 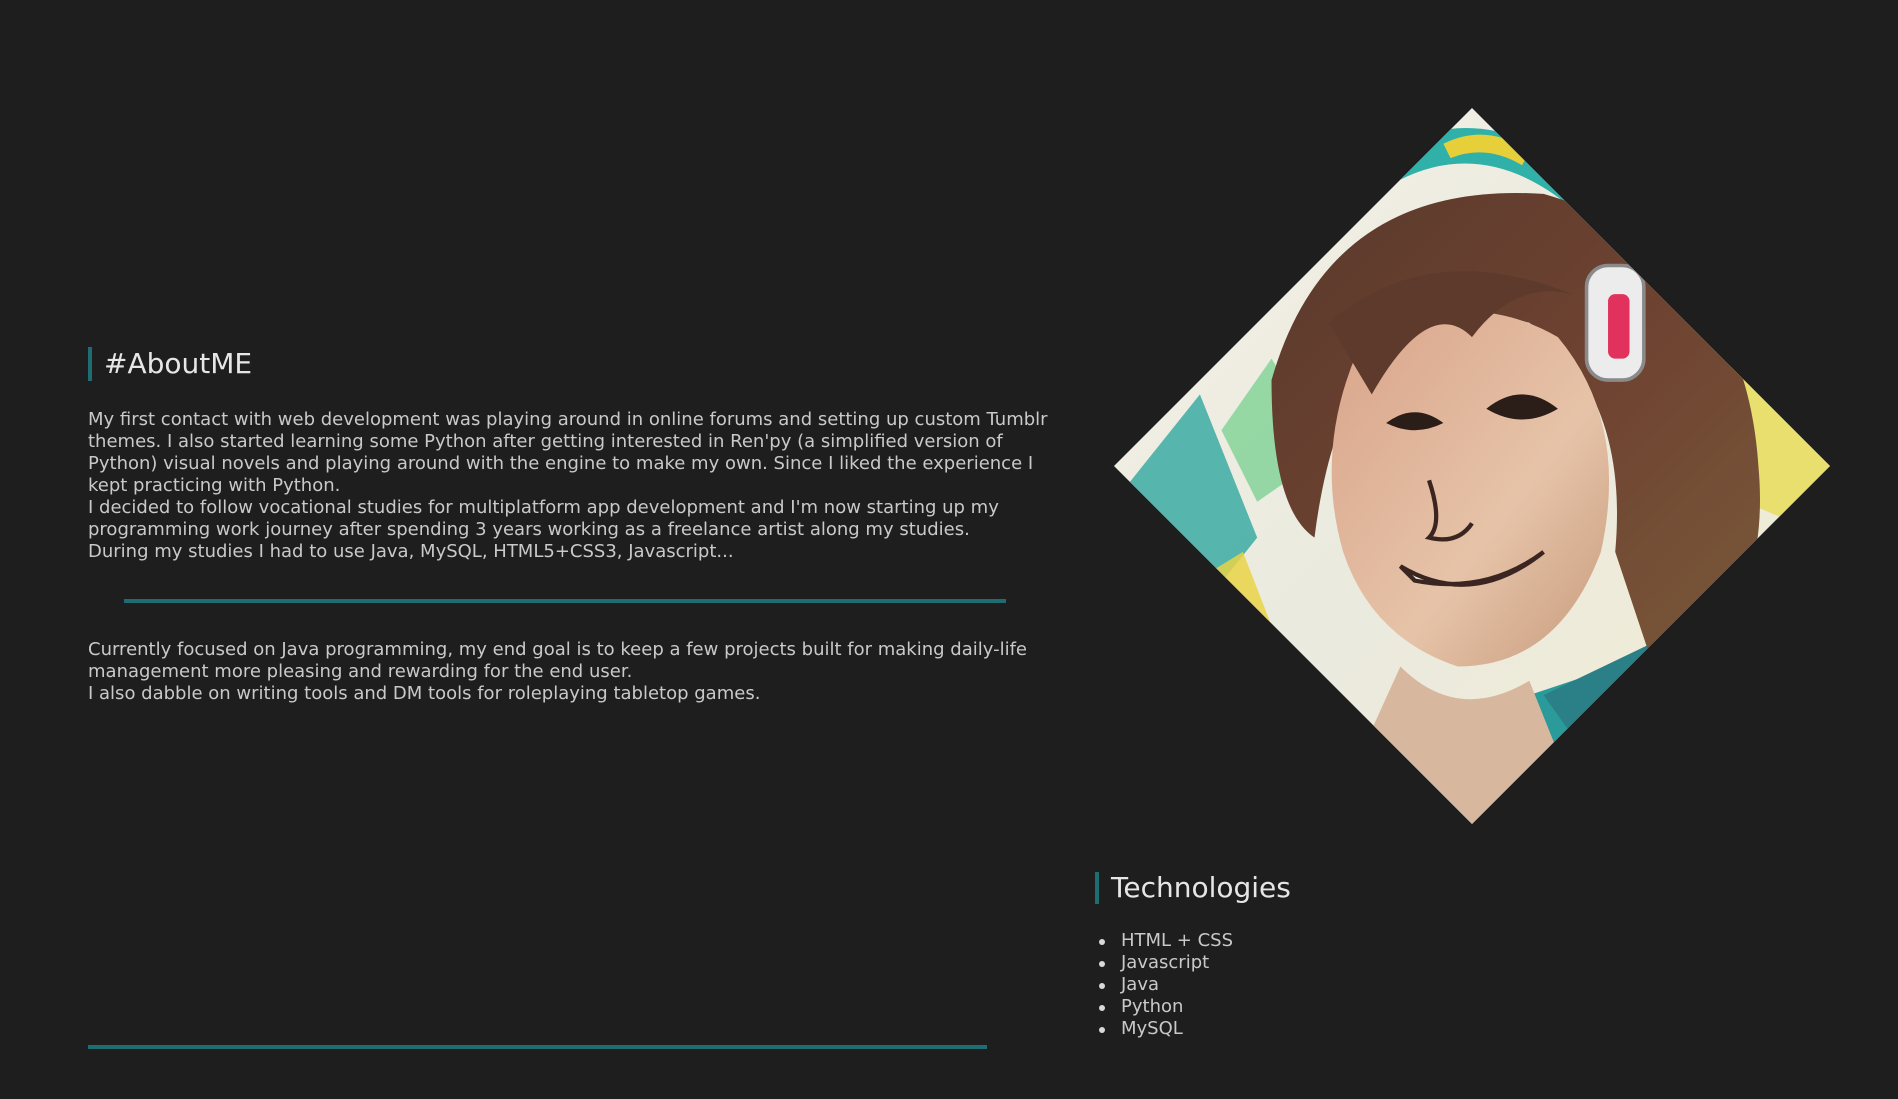 I want to click on list-item: Java, so click(x=1165, y=985).